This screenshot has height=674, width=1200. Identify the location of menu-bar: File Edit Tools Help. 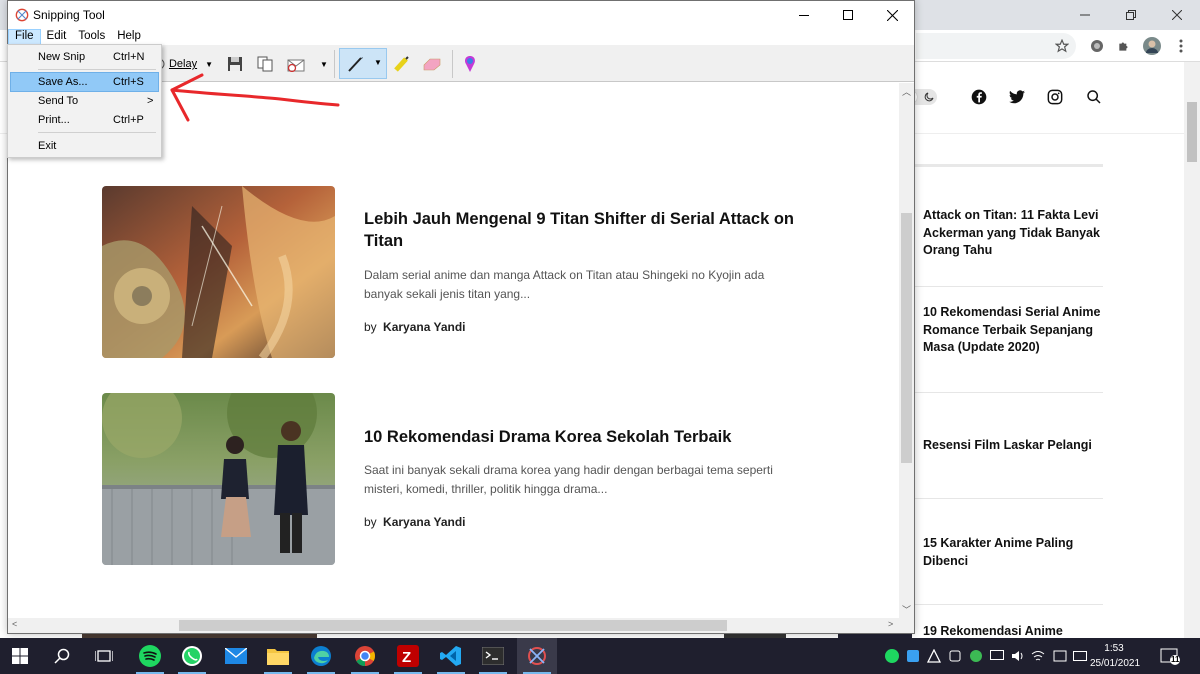
(461, 37).